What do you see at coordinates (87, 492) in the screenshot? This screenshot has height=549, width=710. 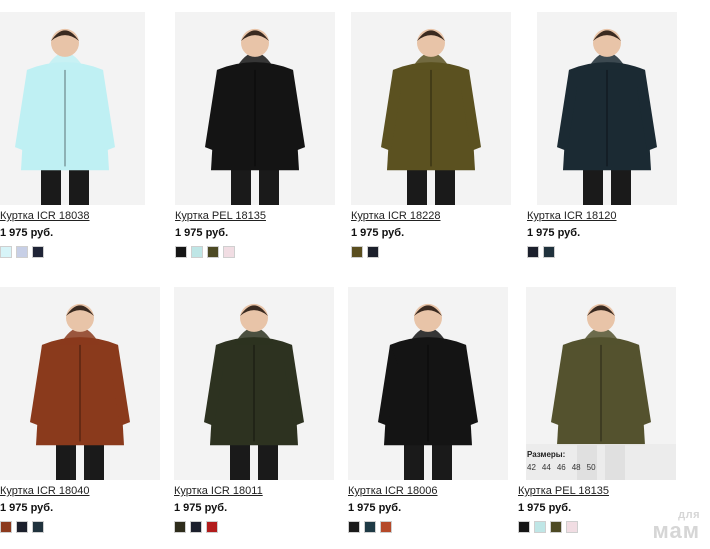 I see `product-title-link: Куртка ICR 18040` at bounding box center [87, 492].